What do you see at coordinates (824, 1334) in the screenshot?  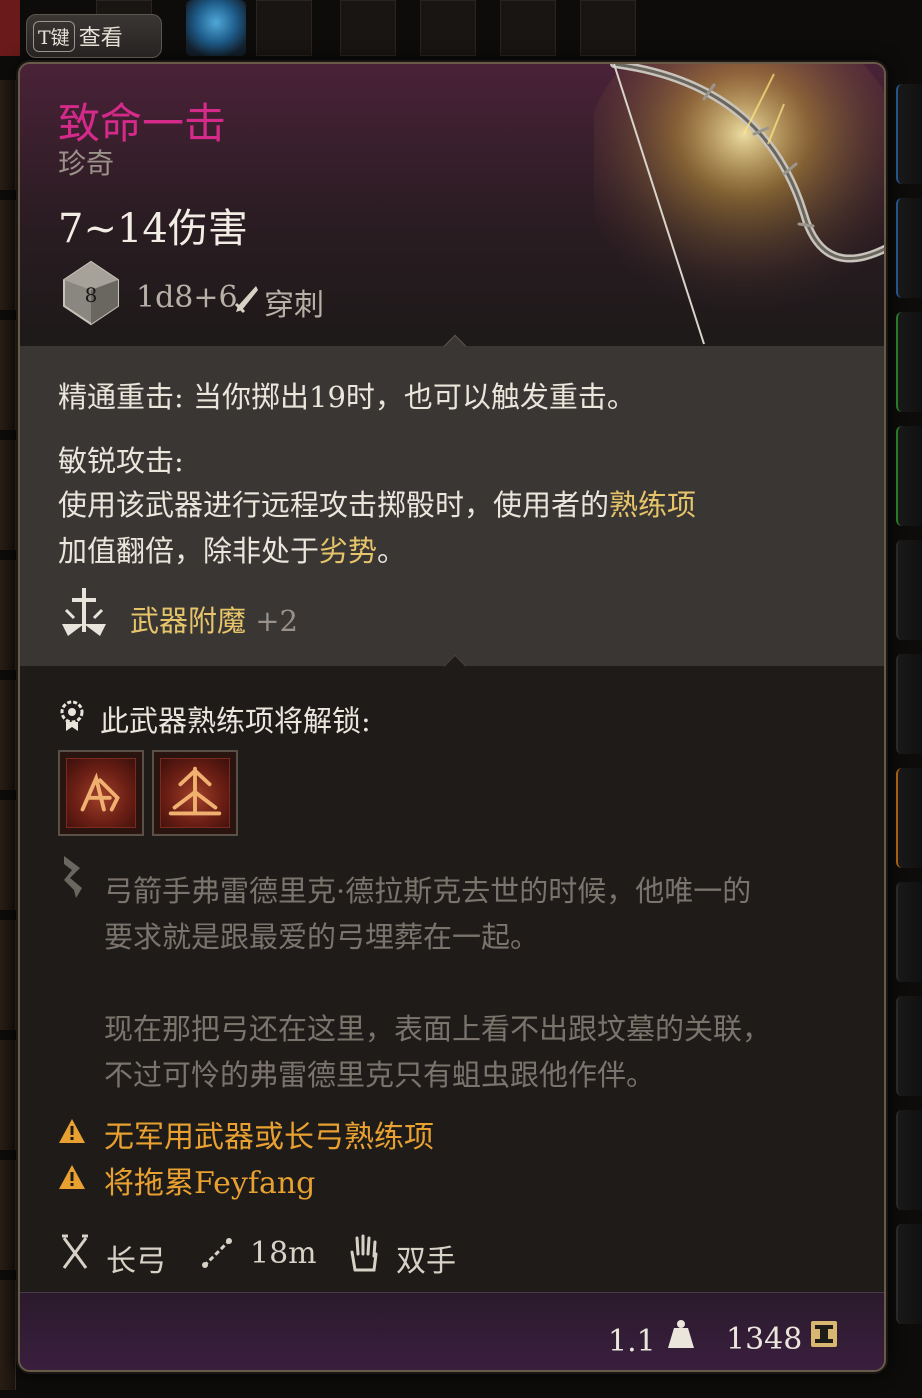 I see `gold-icon` at bounding box center [824, 1334].